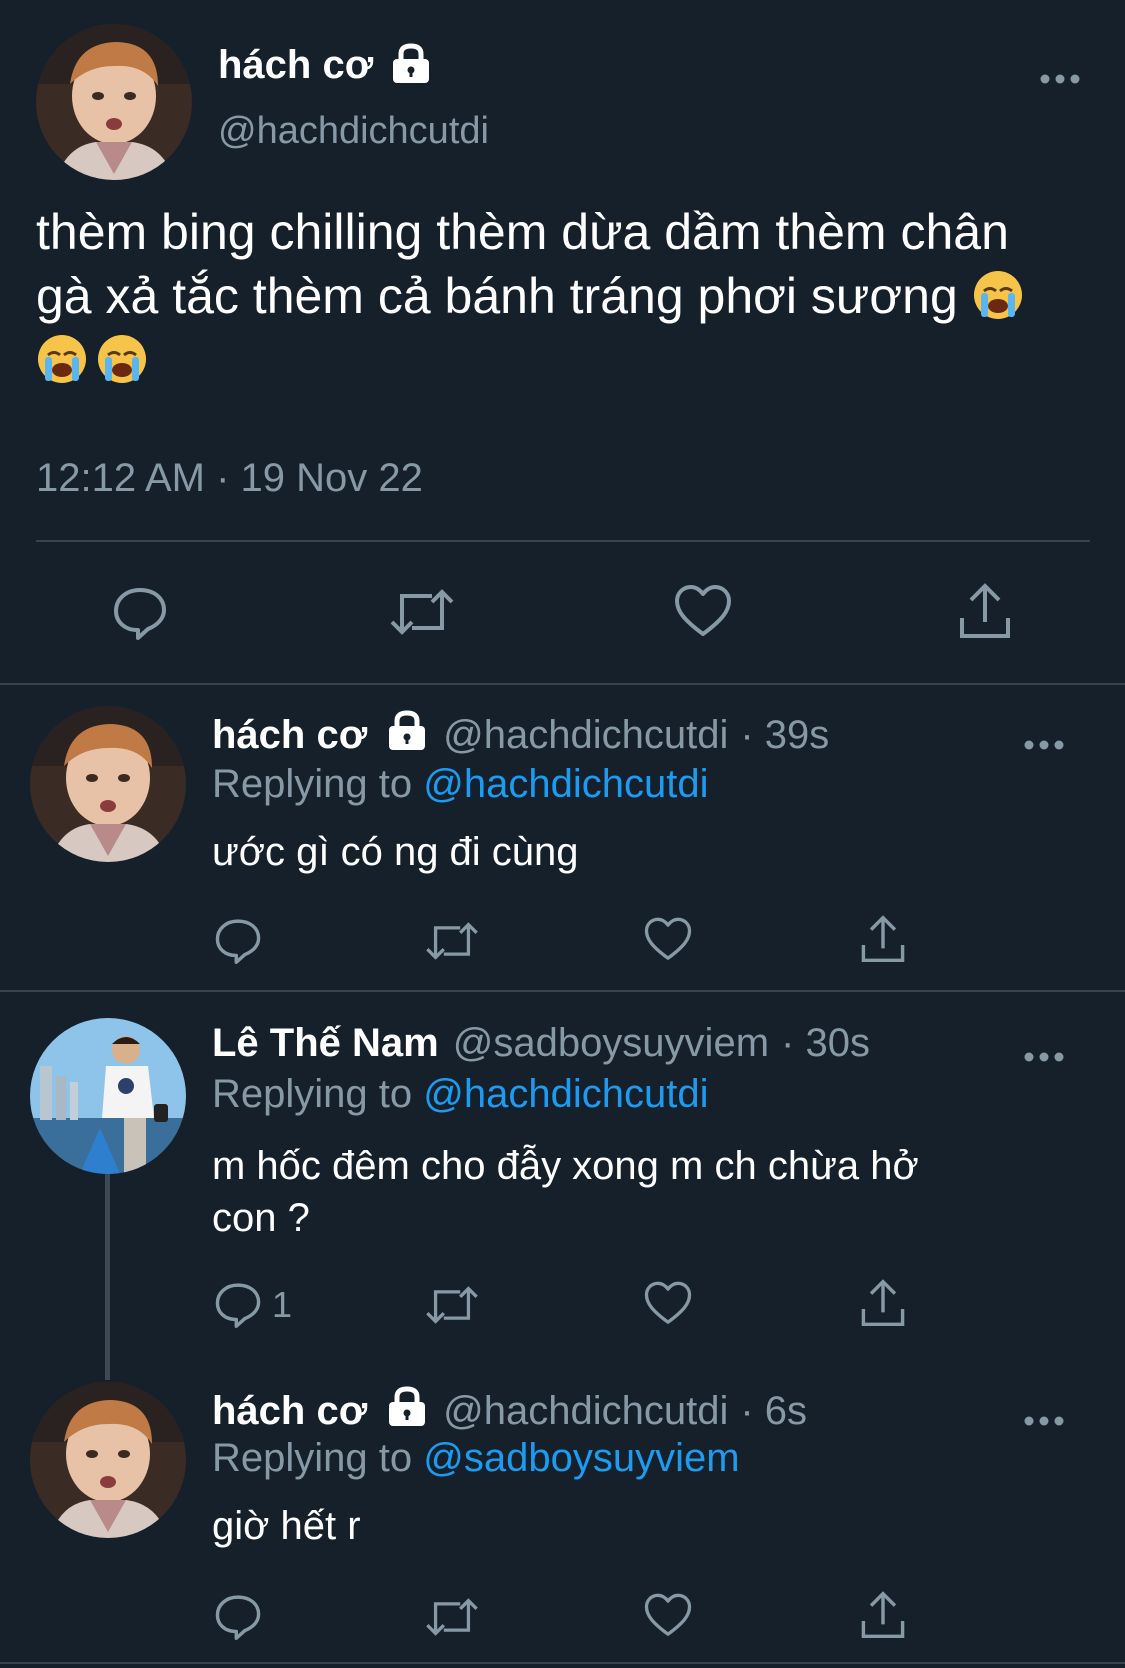  What do you see at coordinates (229, 478) in the screenshot?
I see `timestamp: 12:12 AM · 19 Nov 22` at bounding box center [229, 478].